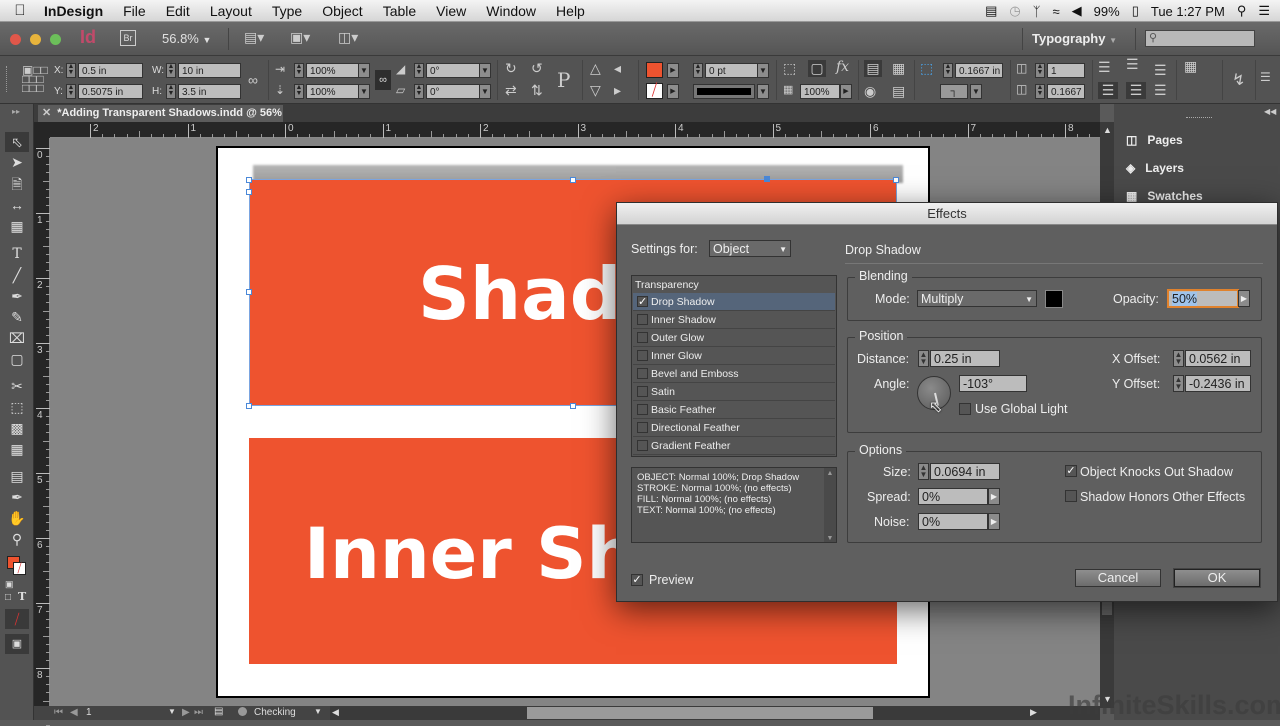 The height and width of the screenshot is (726, 1280). I want to click on document-tab: ✕ *Adding Transparent Shadows.indd @ 56%, so click(160, 113).